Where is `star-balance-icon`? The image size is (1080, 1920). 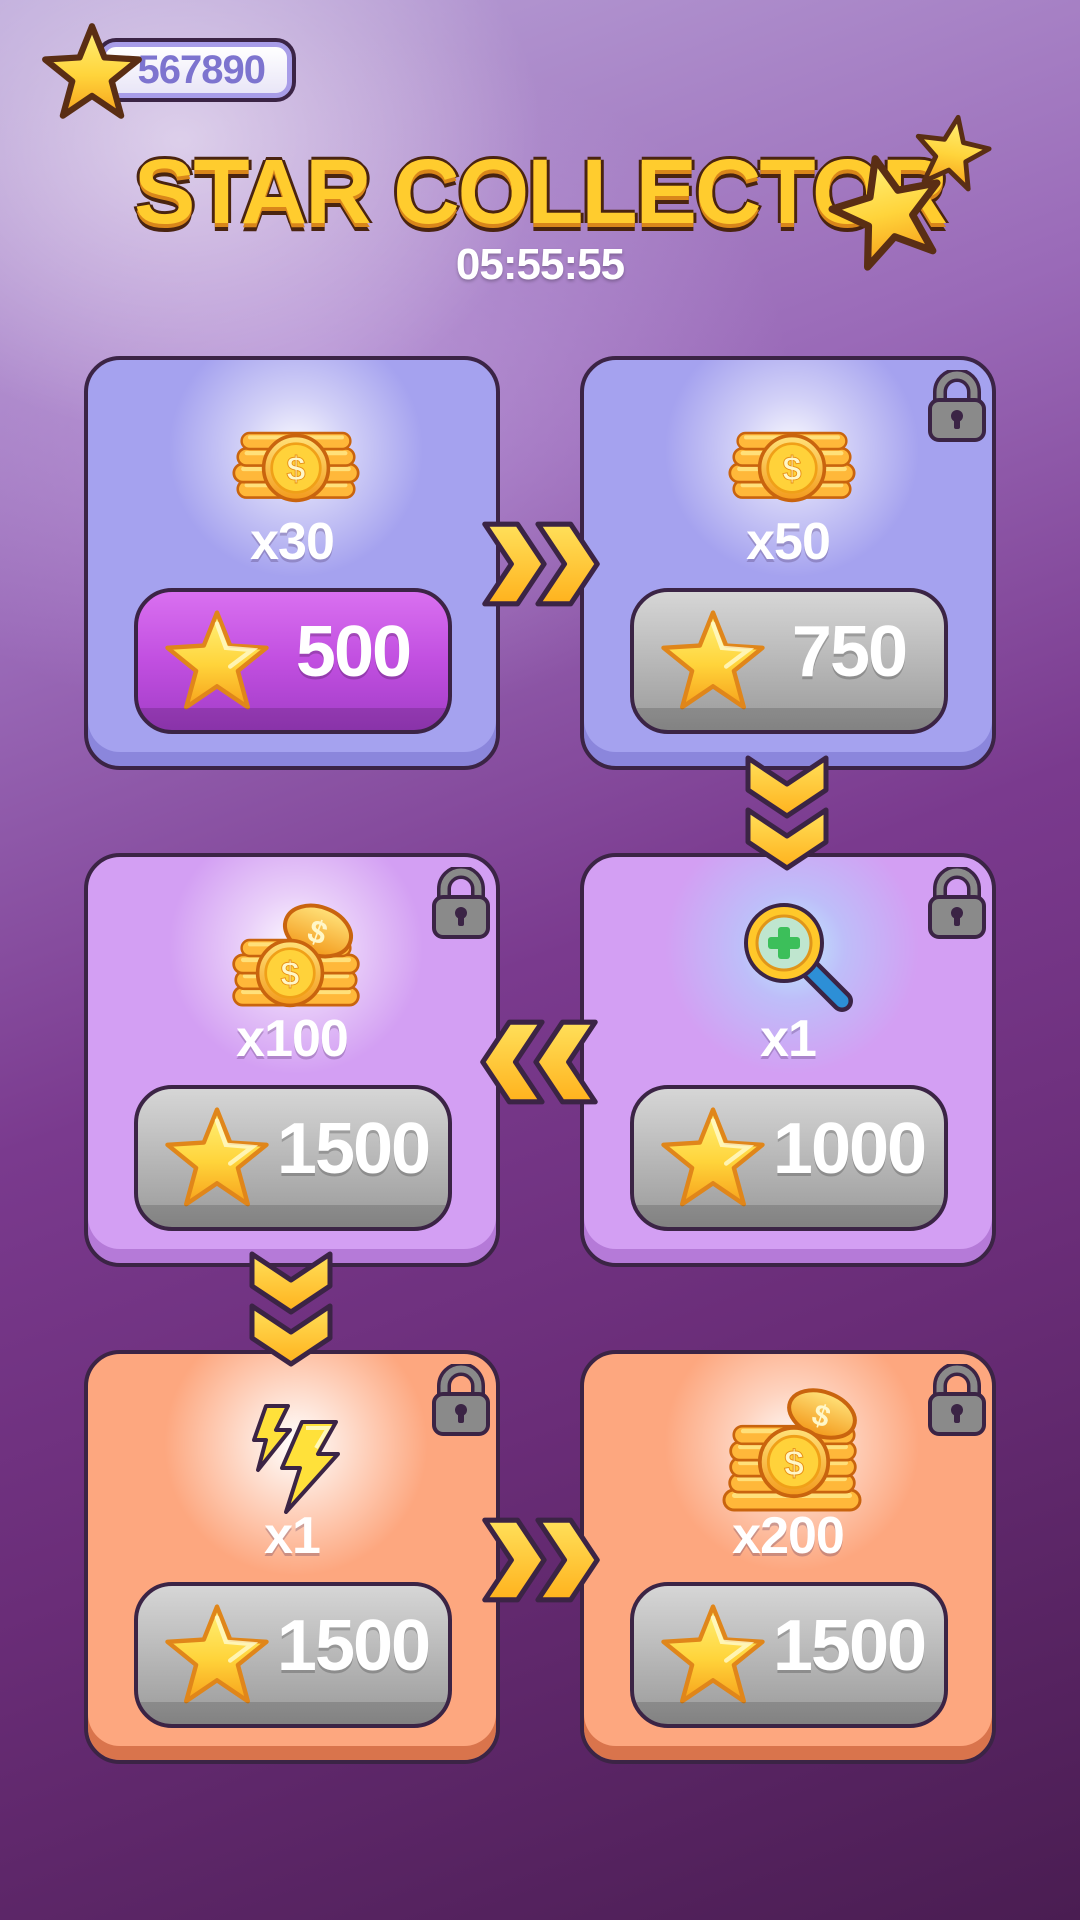 star-balance-icon is located at coordinates (92, 72).